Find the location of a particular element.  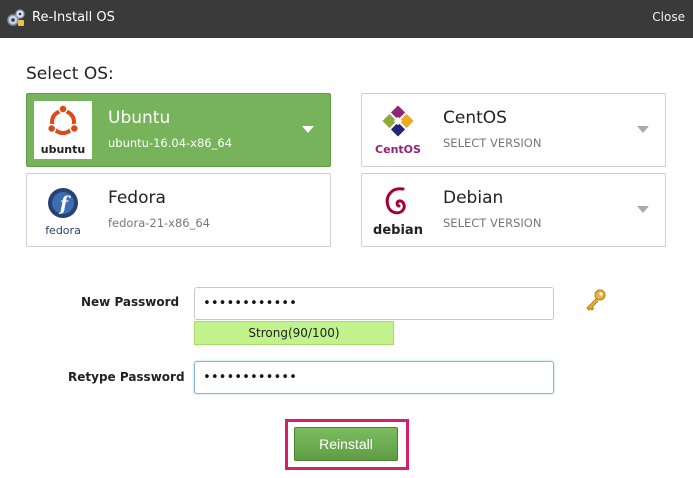

key-icon is located at coordinates (596, 300).